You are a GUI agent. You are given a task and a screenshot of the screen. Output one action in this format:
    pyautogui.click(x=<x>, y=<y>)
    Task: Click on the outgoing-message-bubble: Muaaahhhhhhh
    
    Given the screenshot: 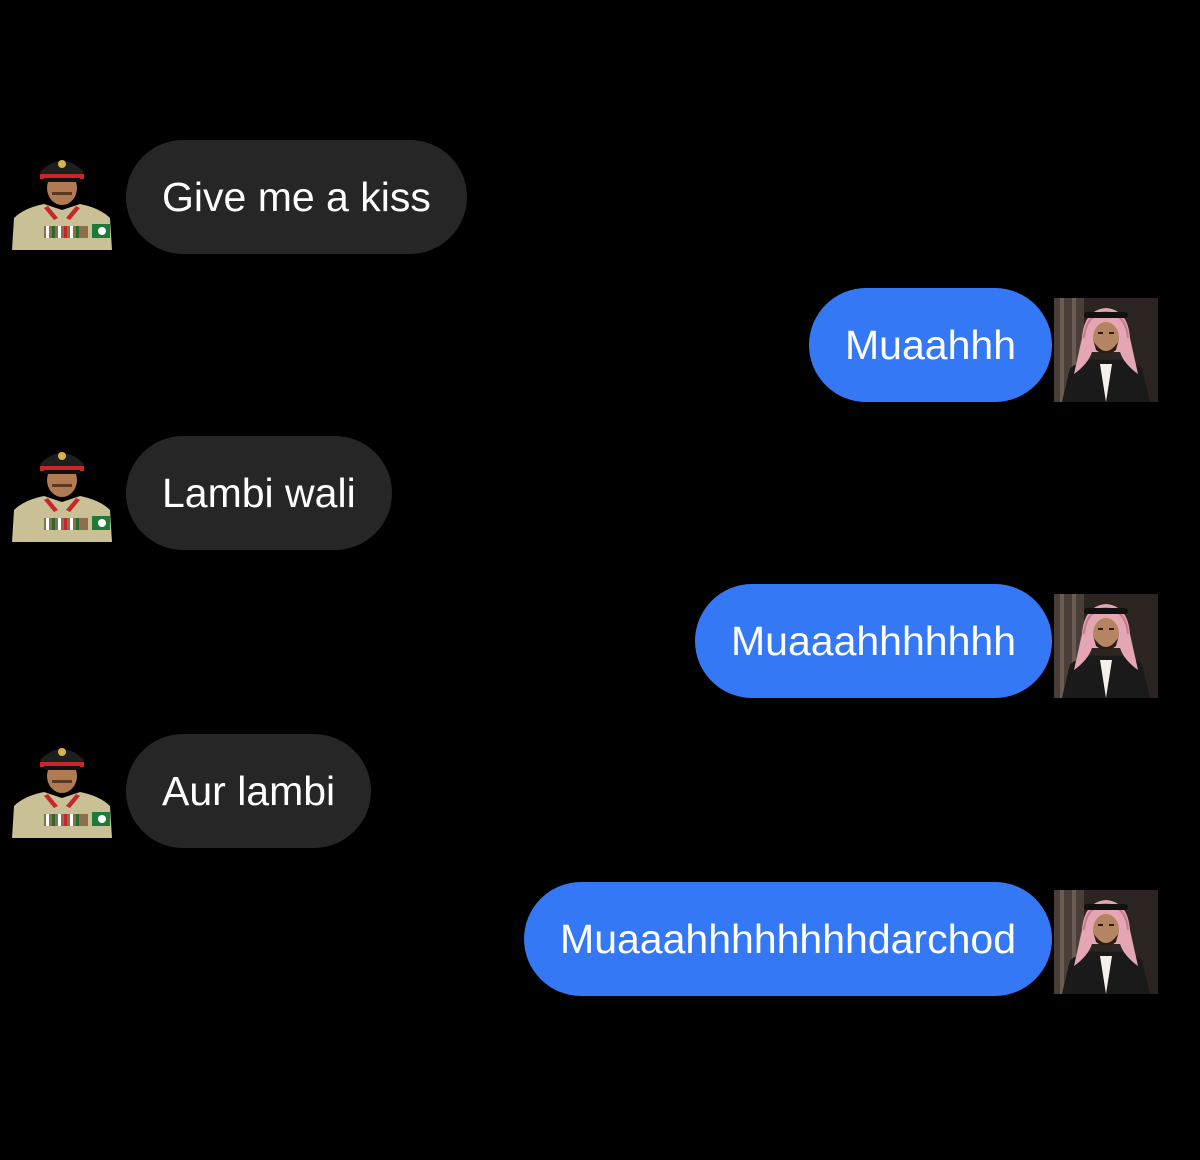 What is the action you would take?
    pyautogui.click(x=873, y=641)
    